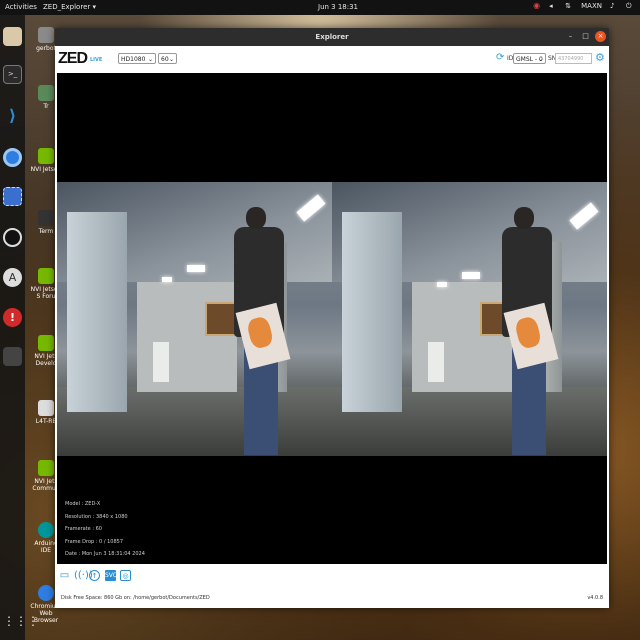  What do you see at coordinates (46, 93) in the screenshot?
I see `trash-icon` at bounding box center [46, 93].